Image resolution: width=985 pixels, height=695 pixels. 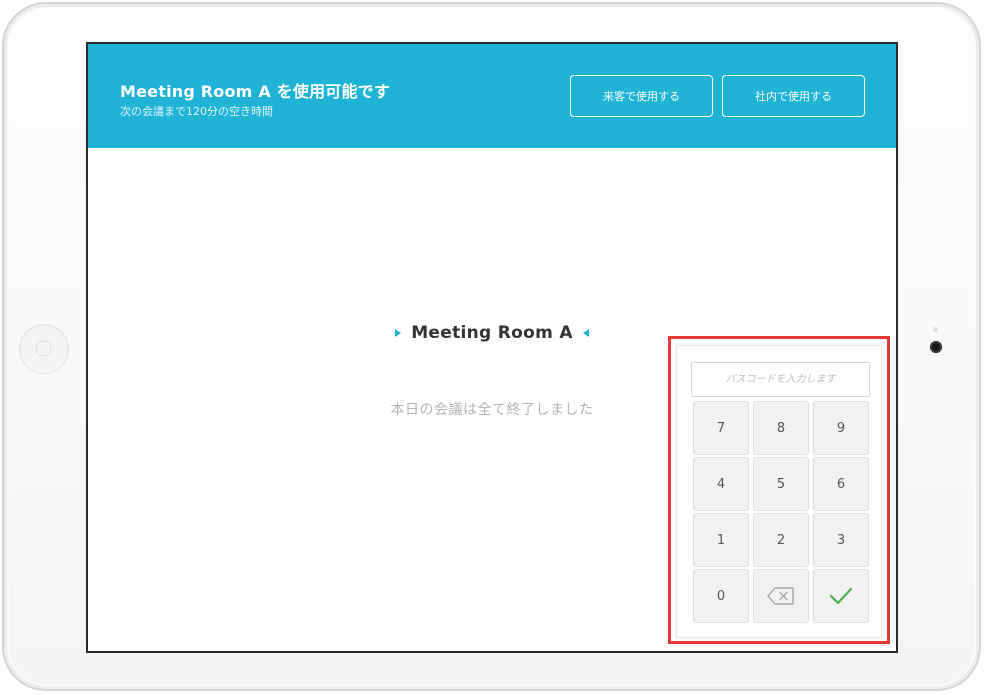 What do you see at coordinates (492, 333) in the screenshot?
I see `room-name: Meeting Room A` at bounding box center [492, 333].